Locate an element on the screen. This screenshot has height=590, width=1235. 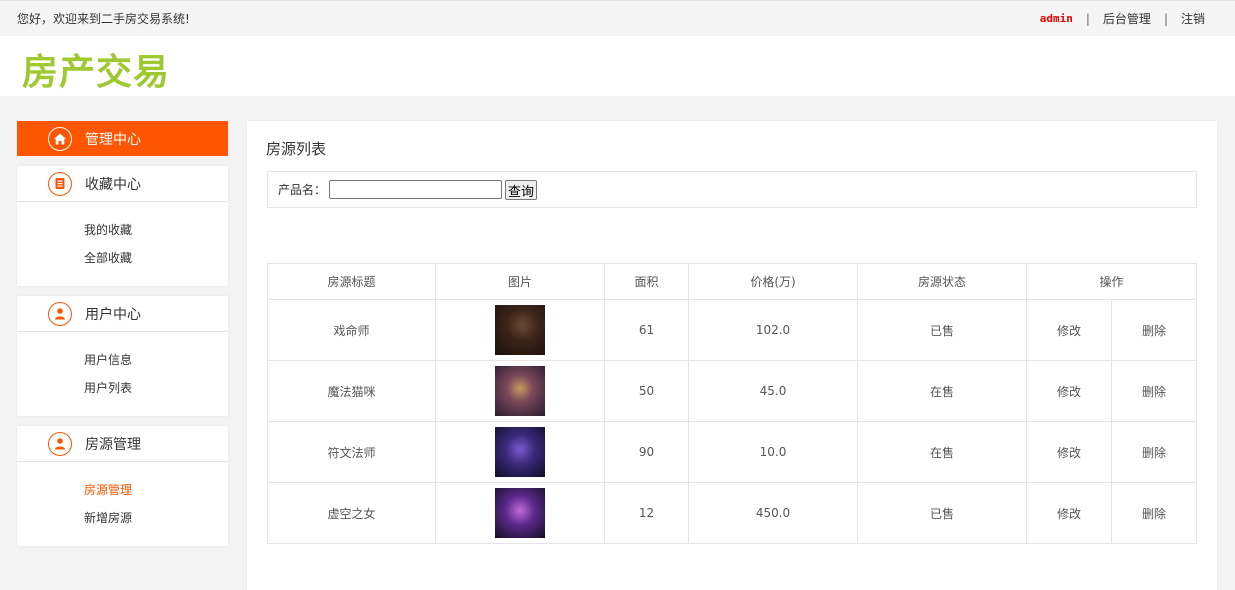
table-row: 魔法猫咪 50 45.0 在售 修改 删除 is located at coordinates (732, 391).